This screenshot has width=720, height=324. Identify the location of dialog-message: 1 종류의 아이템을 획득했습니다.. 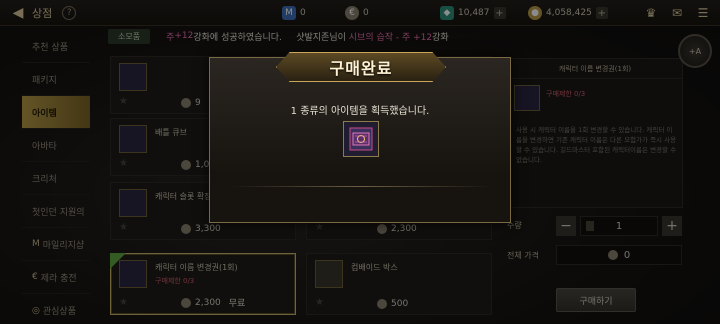
(360, 111).